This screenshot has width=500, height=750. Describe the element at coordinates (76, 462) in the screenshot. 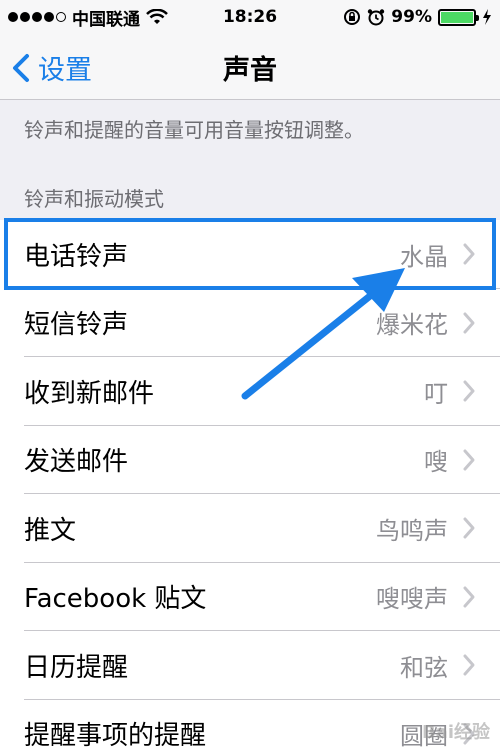

I see `row-label: 发送邮件` at that location.